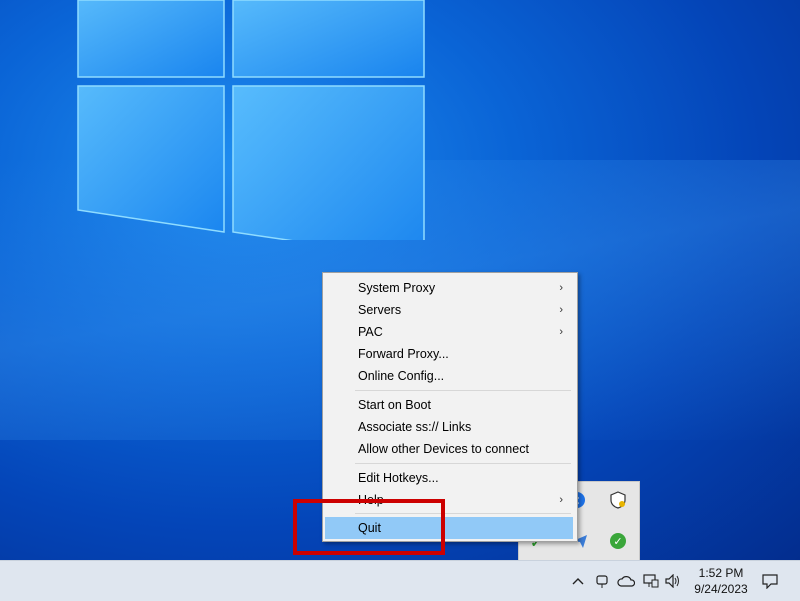 The width and height of the screenshot is (800, 601). Describe the element at coordinates (721, 581) in the screenshot. I see `system-clock: 1:52 PM 9/24/2023` at that location.